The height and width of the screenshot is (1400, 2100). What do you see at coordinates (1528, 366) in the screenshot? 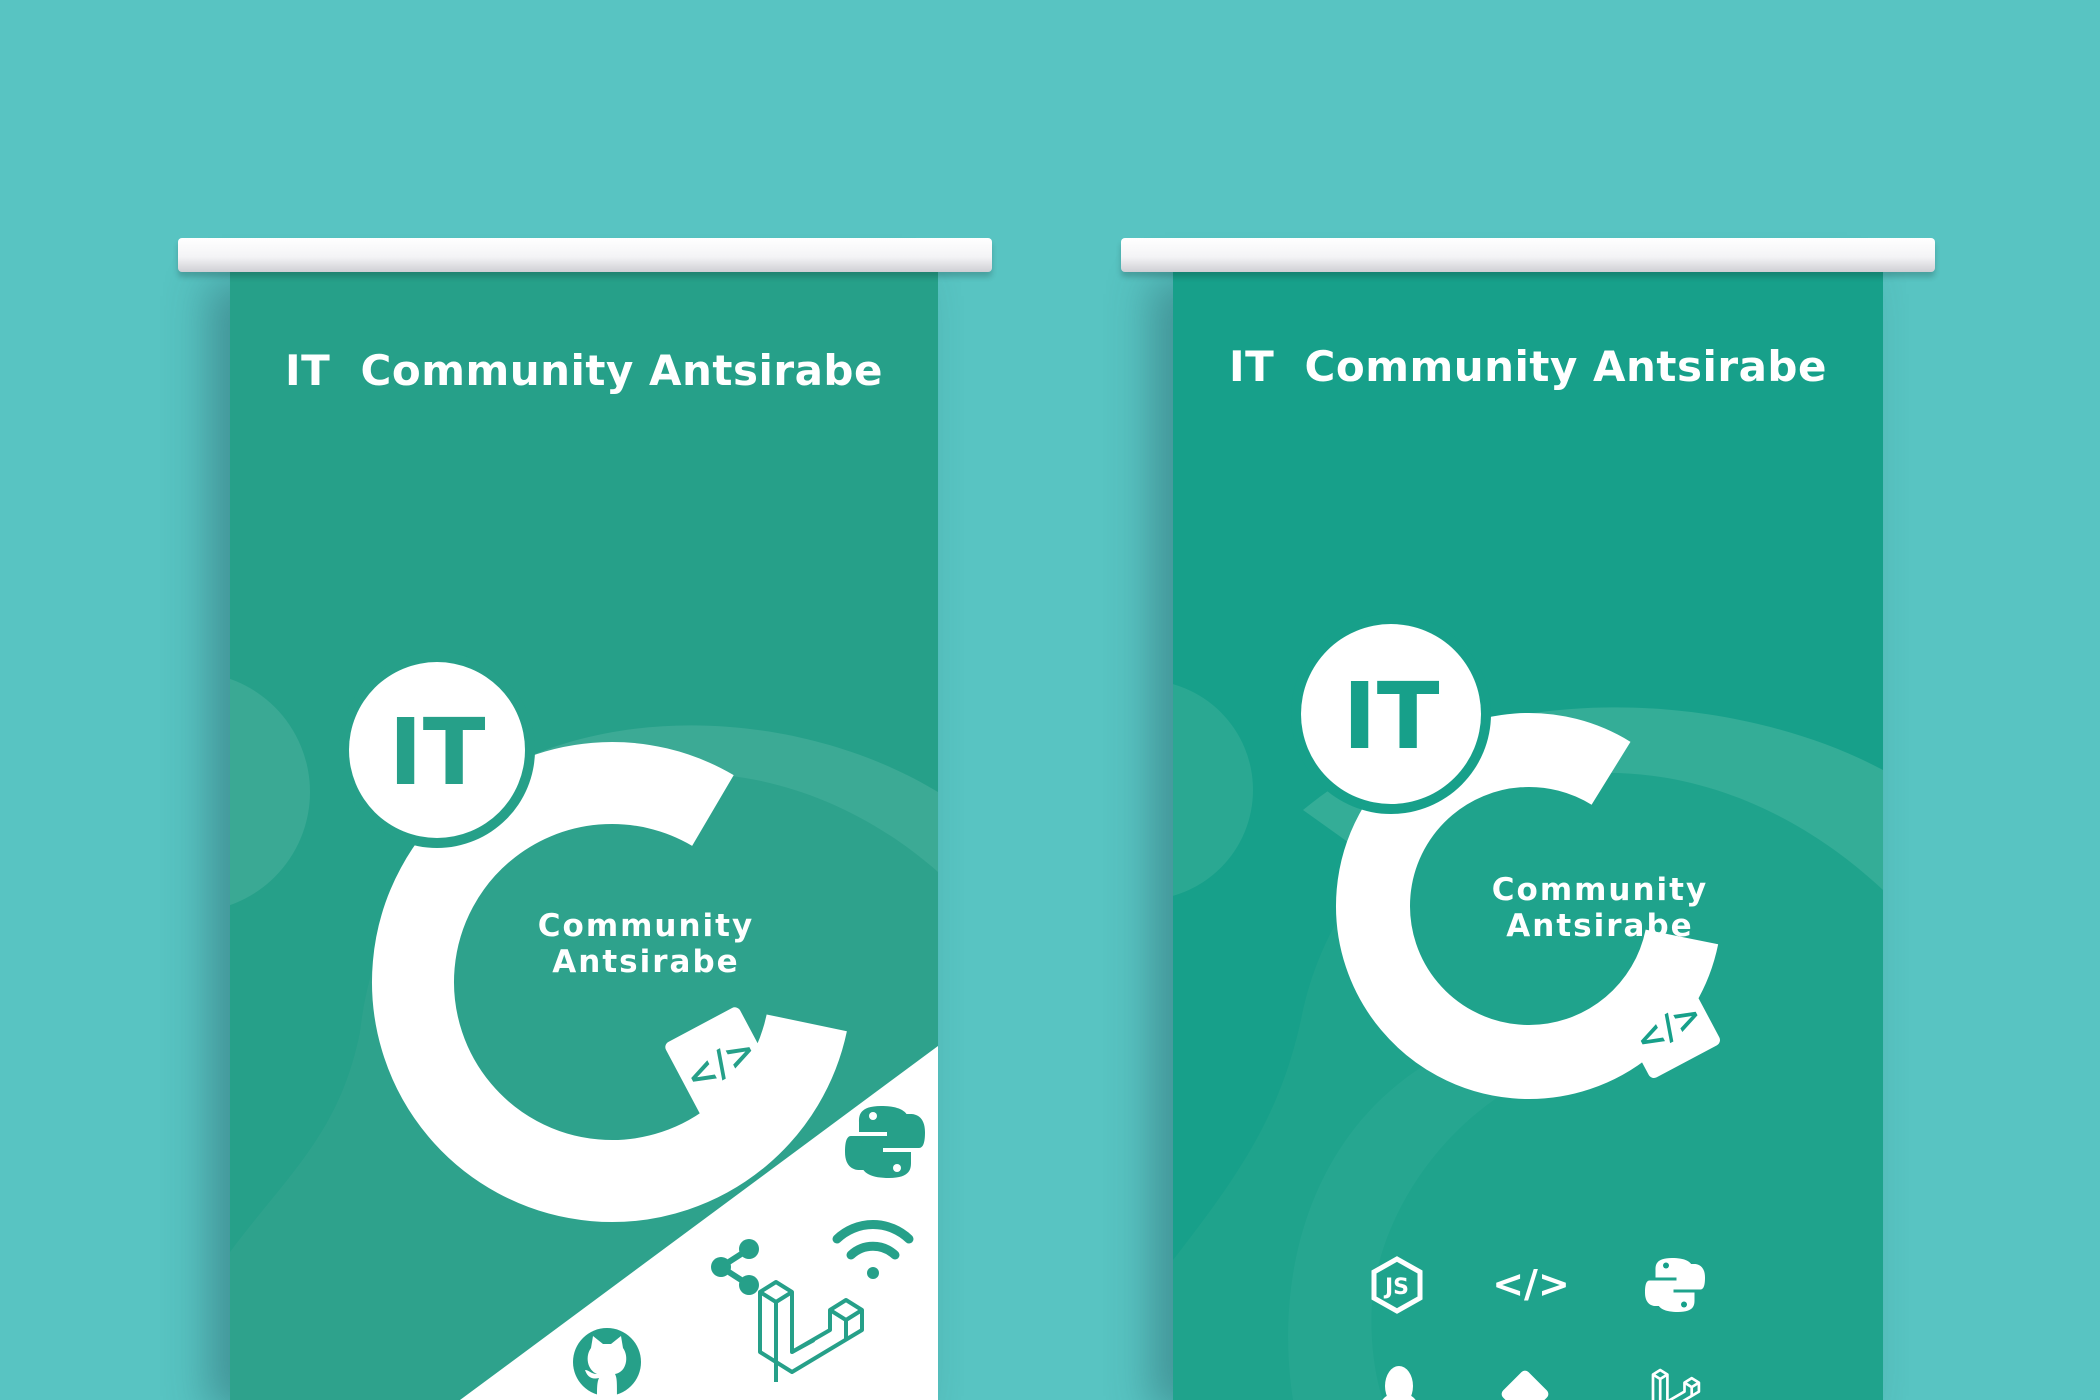
I see `right-banner-title: IT Community Antsirabe` at bounding box center [1528, 366].